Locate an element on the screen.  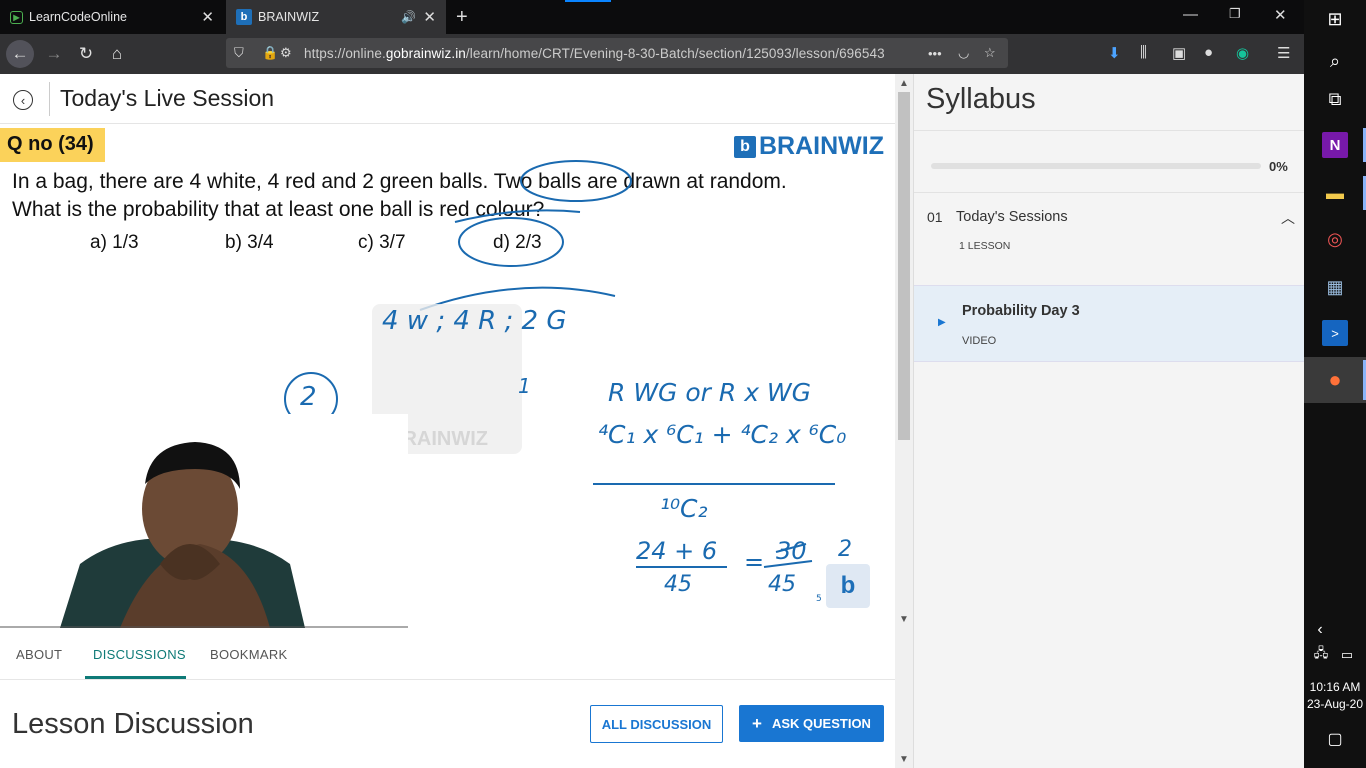
tab-learncodeonline: ▶ LearnCodeOnline ✕ is located at coordinates (112, 17).